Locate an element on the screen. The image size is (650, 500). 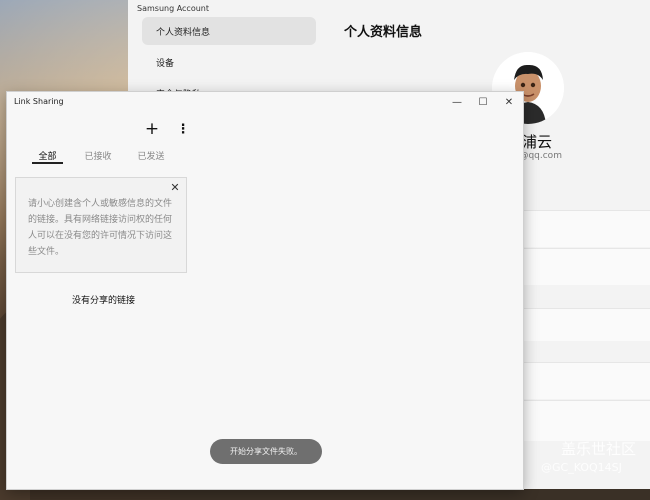
add-link-button: + is located at coordinates (152, 129).